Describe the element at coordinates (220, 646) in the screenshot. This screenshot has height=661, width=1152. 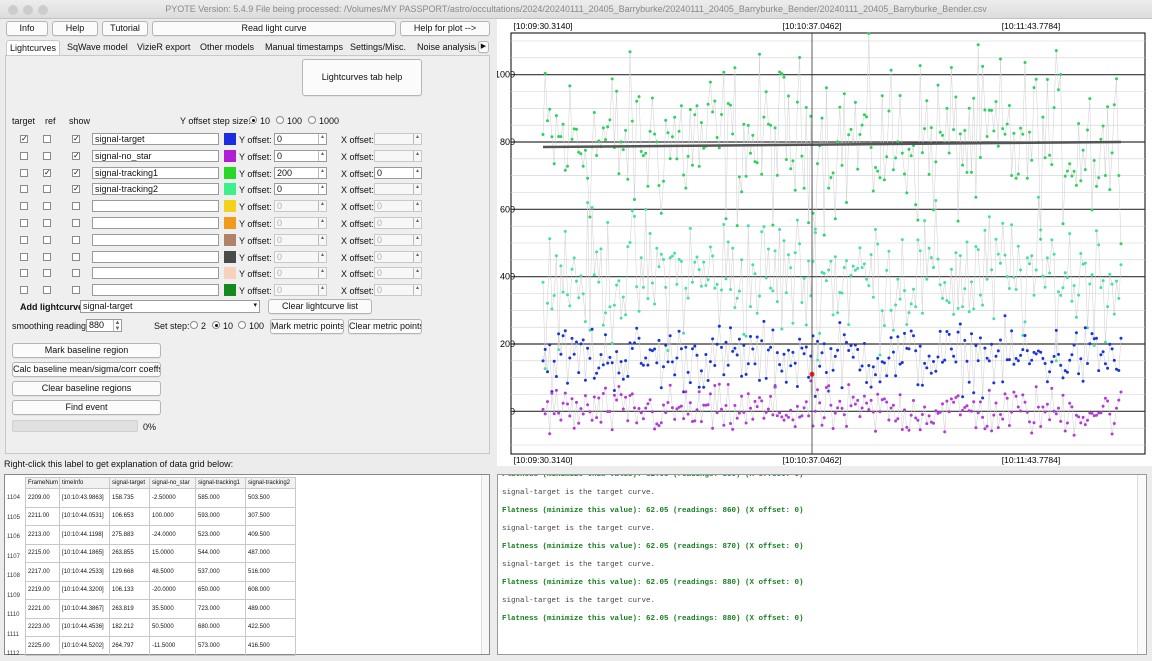
I see `table-cell: 573.000` at that location.